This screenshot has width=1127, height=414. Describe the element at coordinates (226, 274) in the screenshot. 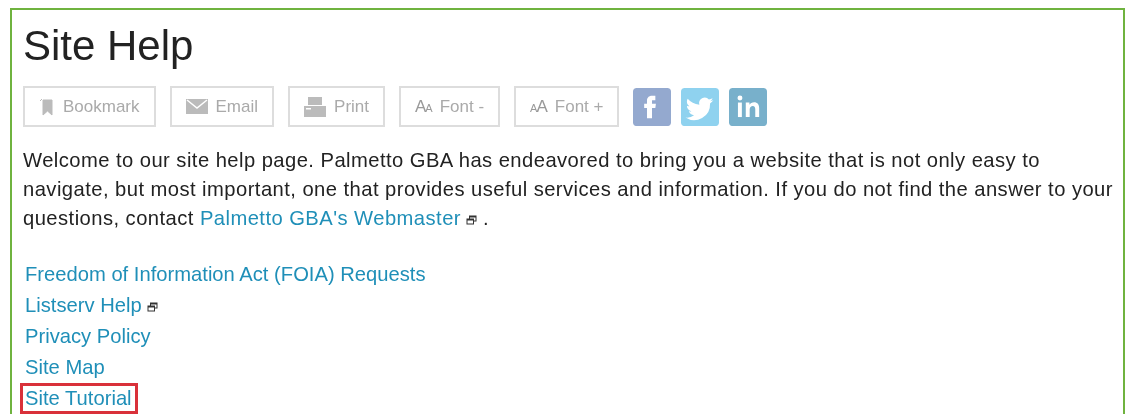

I see `help-link: Freedom of Information Act (FOIA) Requests` at that location.